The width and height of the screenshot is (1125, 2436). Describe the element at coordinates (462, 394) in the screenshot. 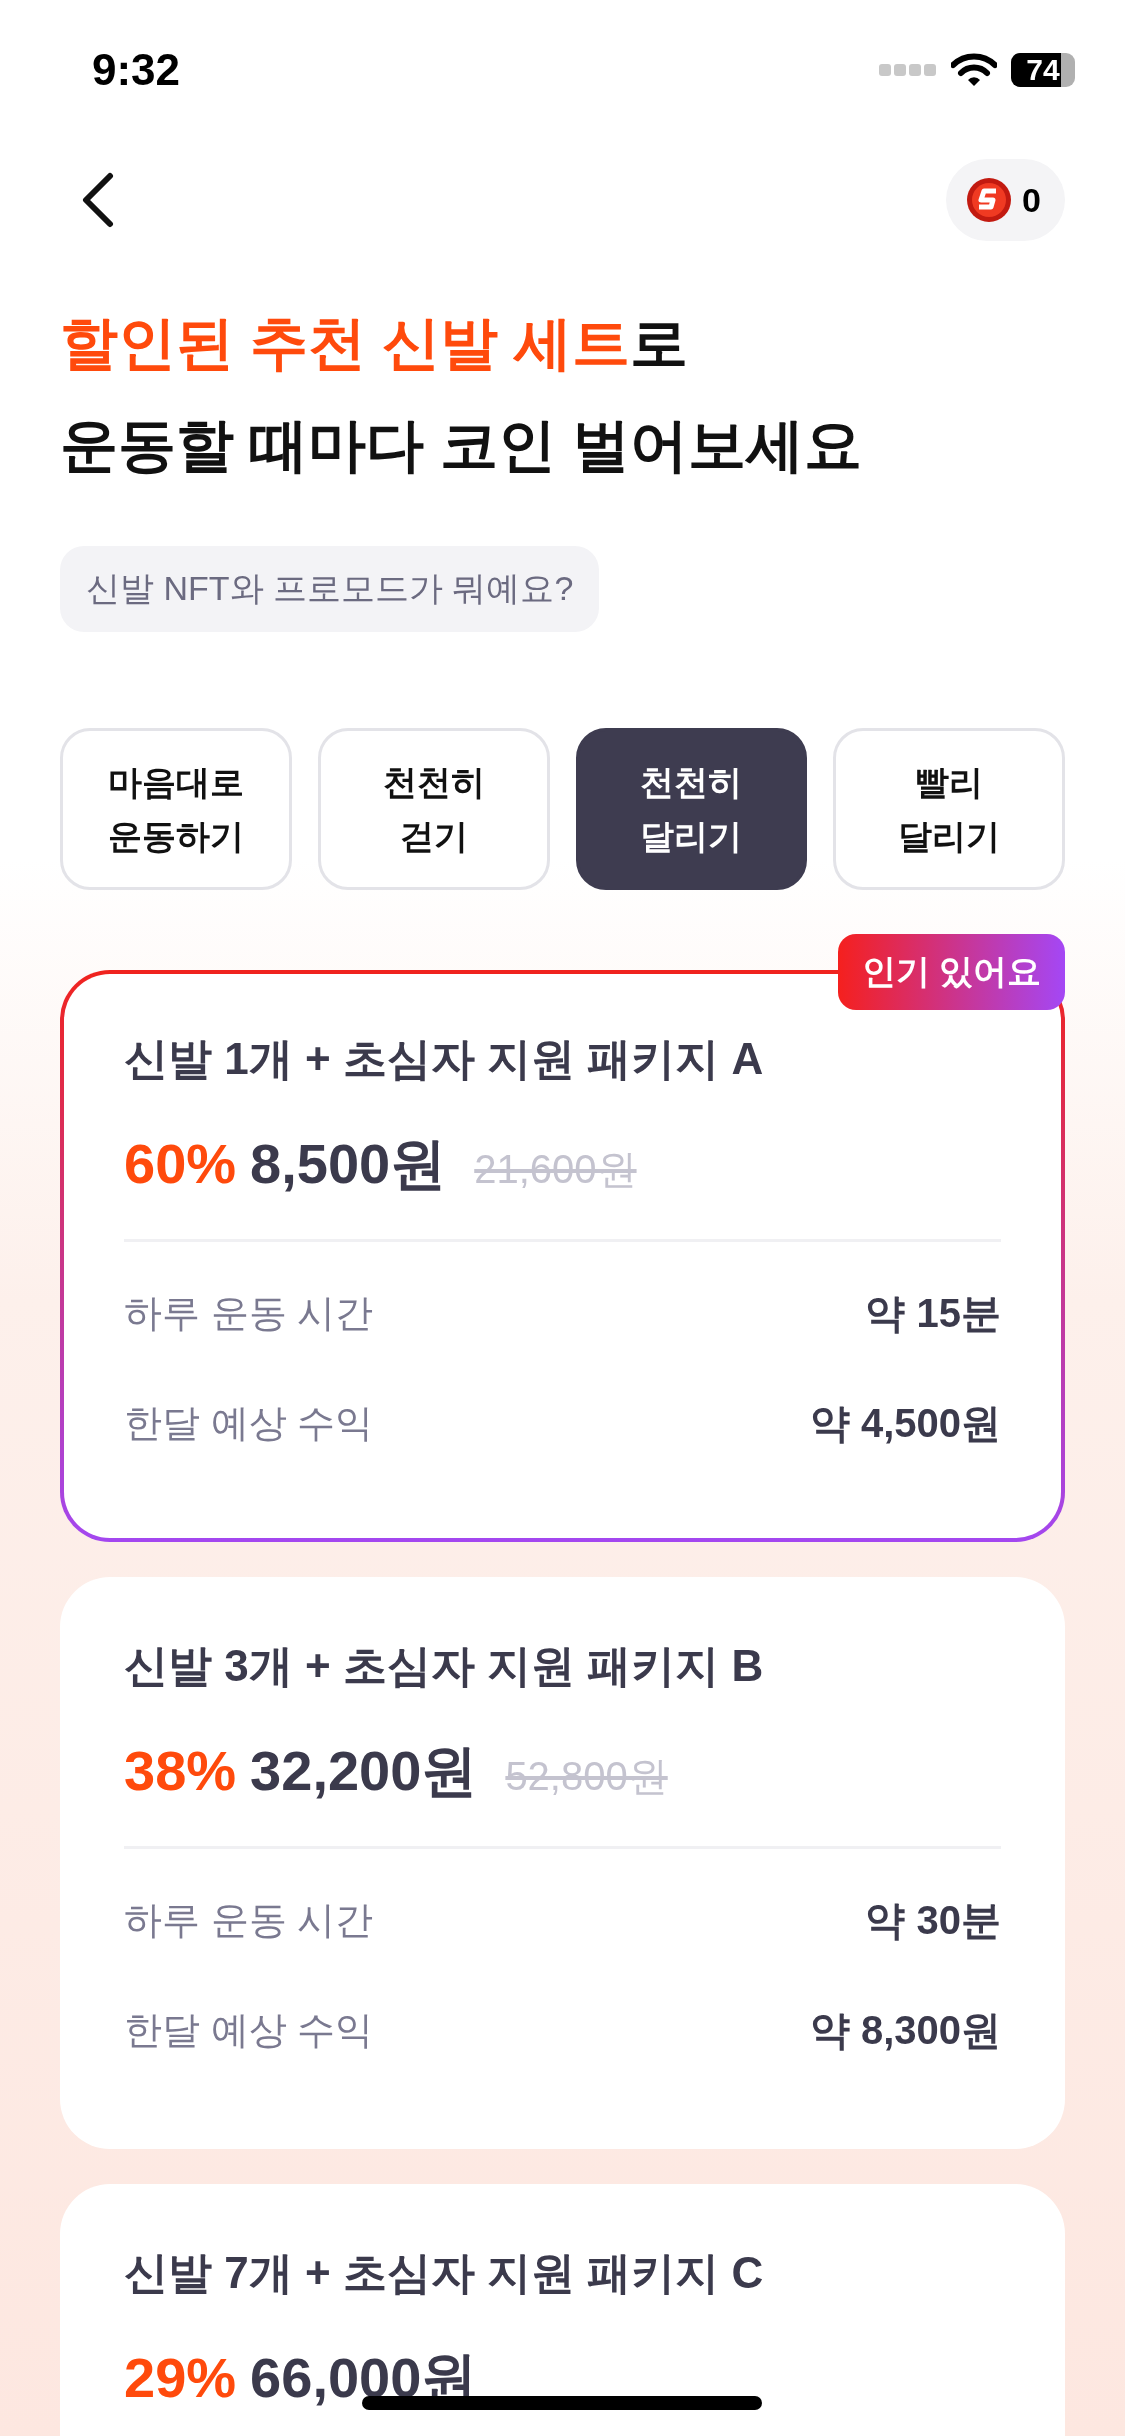

I see `page-title: 할인된 추천 신발 세트로 운동할 때마다 코인 벌어보세요` at that location.